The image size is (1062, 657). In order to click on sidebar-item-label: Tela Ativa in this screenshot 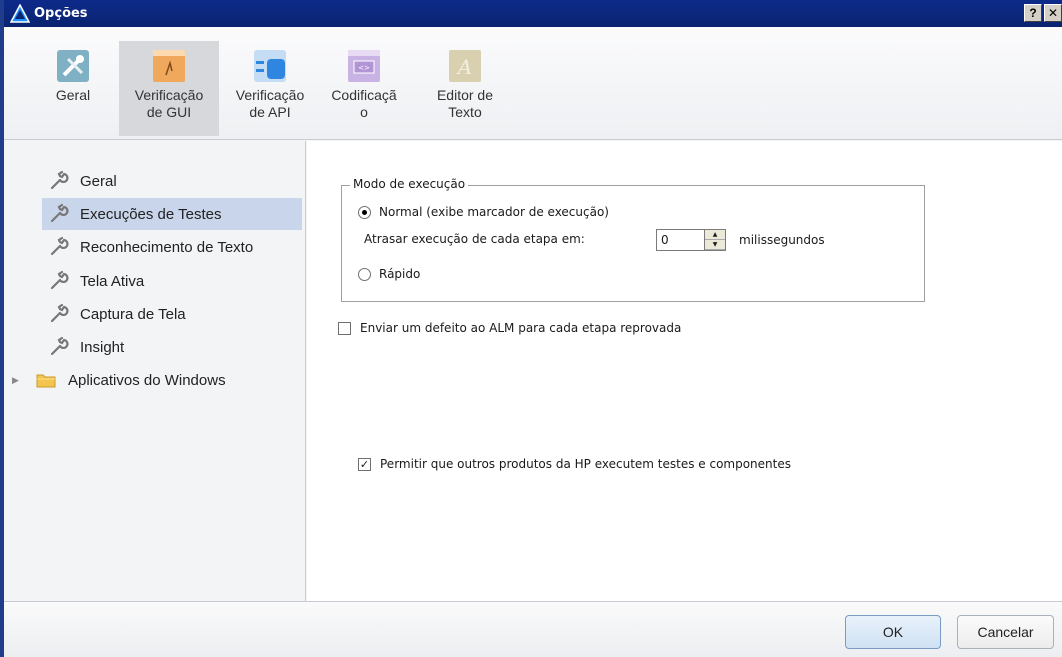, I will do `click(112, 281)`.